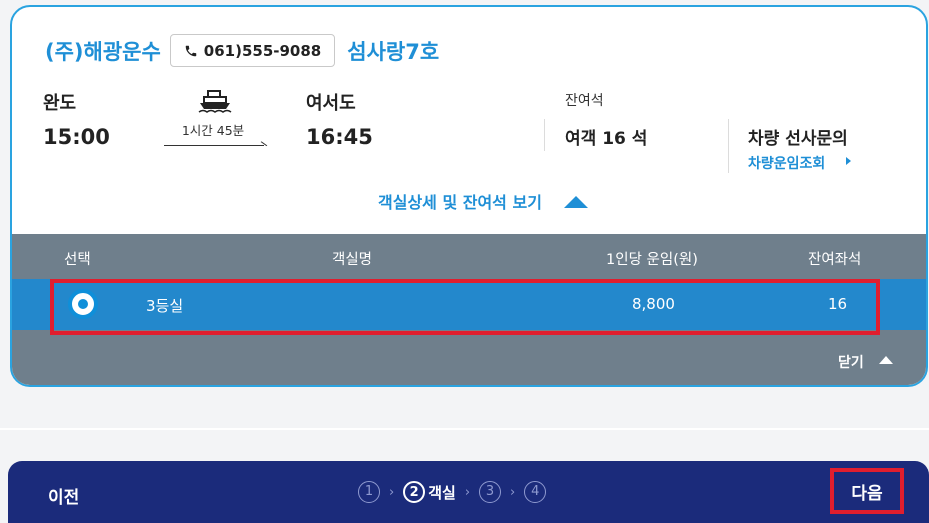 The image size is (929, 523). Describe the element at coordinates (76, 137) in the screenshot. I see `departure-time: 15:00` at that location.